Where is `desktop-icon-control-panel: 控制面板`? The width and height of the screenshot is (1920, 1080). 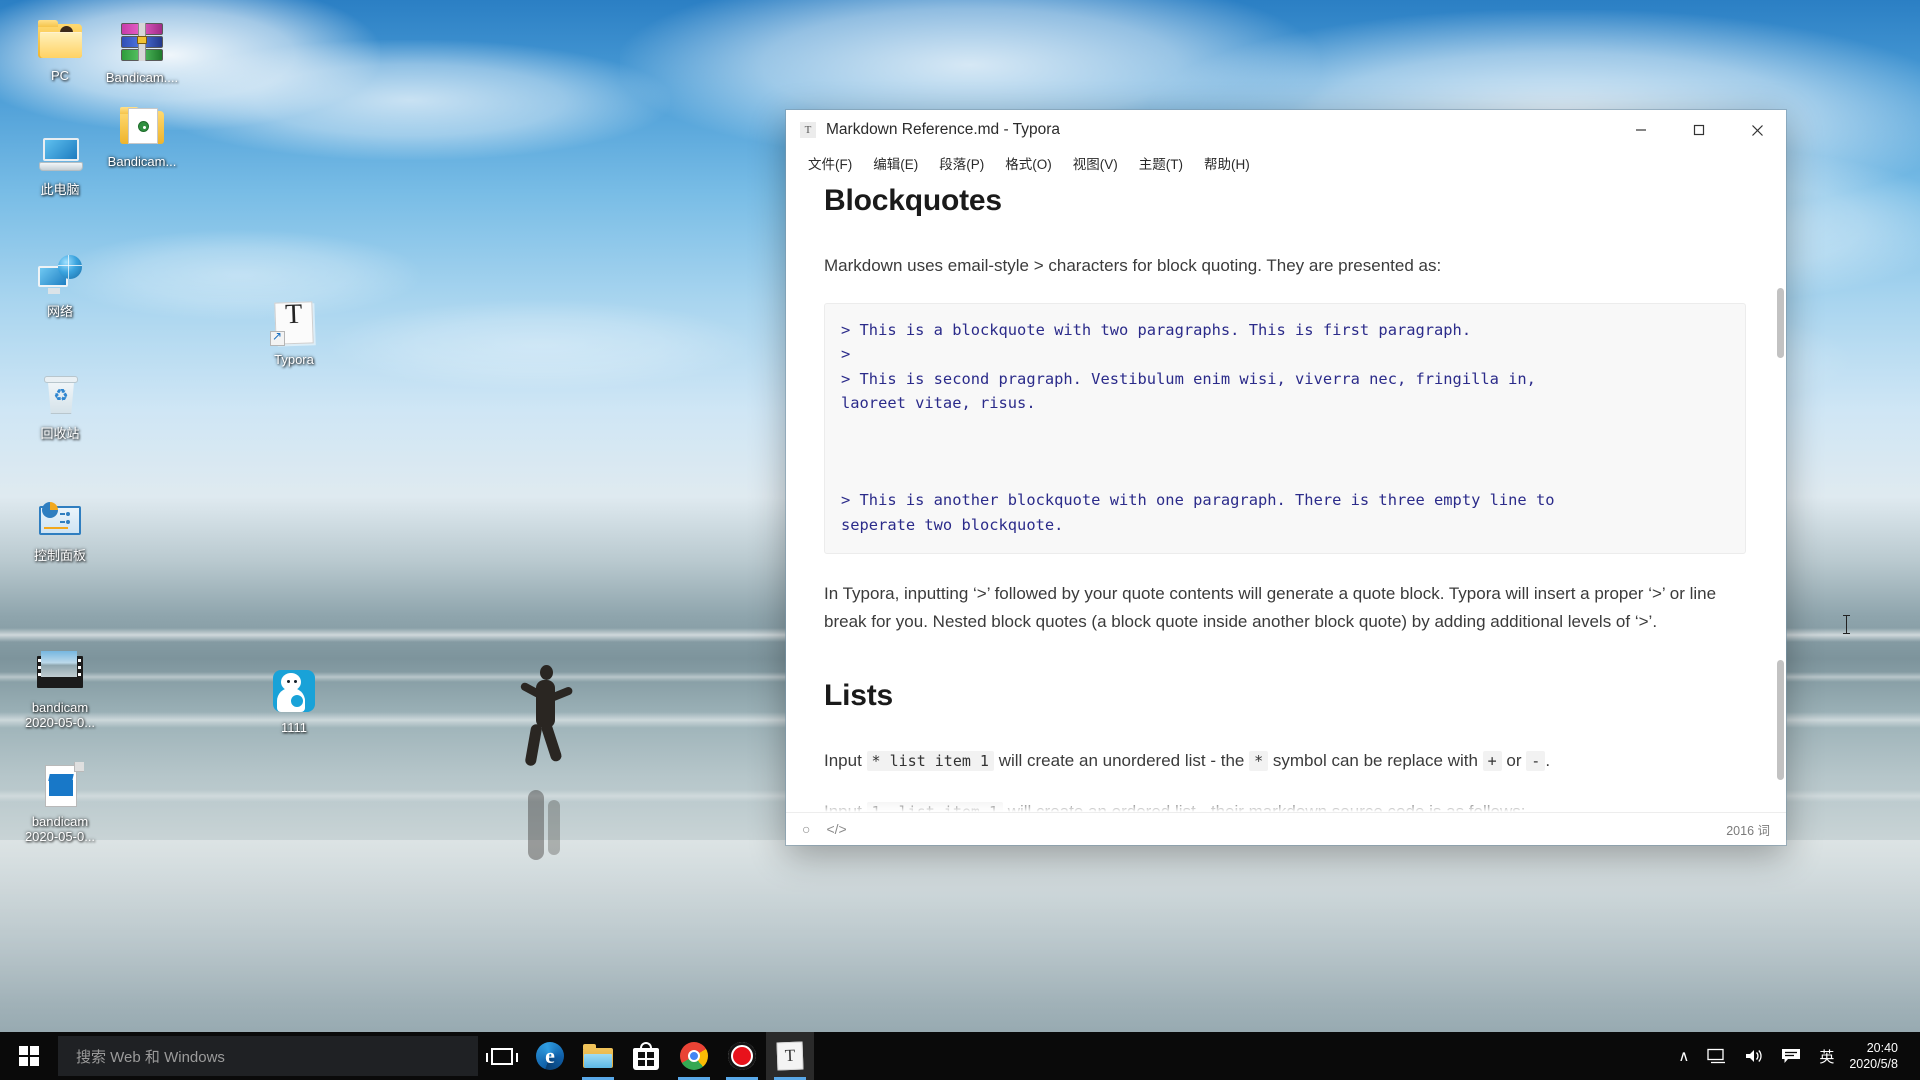
desktop-icon-control-panel: 控制面板 is located at coordinates (60, 529).